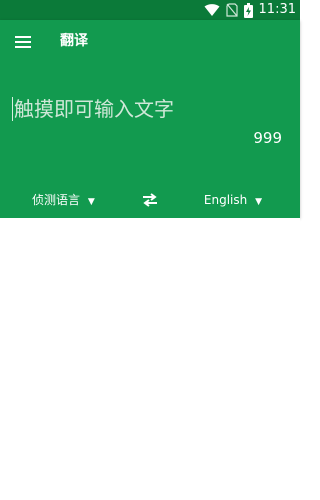 Image resolution: width=320 pixels, height=500 pixels. I want to click on source-language-label: 侦测语言, so click(56, 200).